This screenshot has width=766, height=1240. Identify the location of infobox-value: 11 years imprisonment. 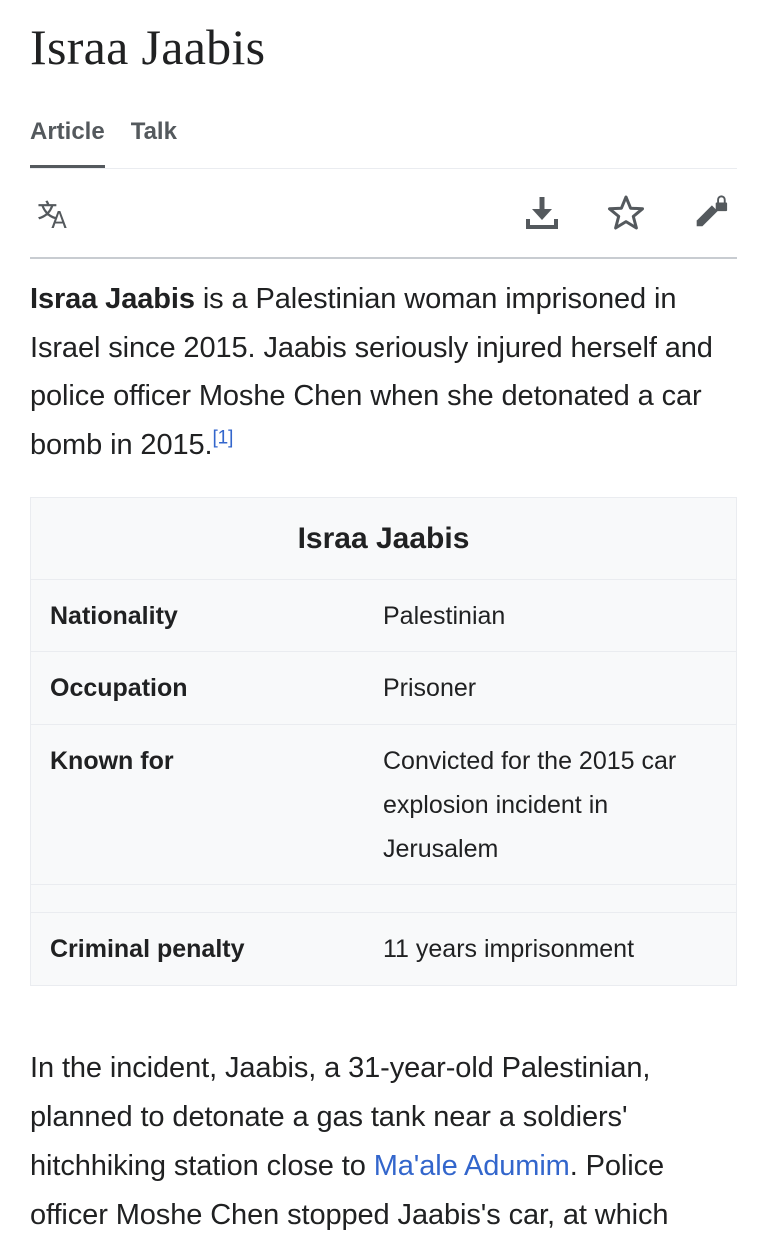
(509, 949).